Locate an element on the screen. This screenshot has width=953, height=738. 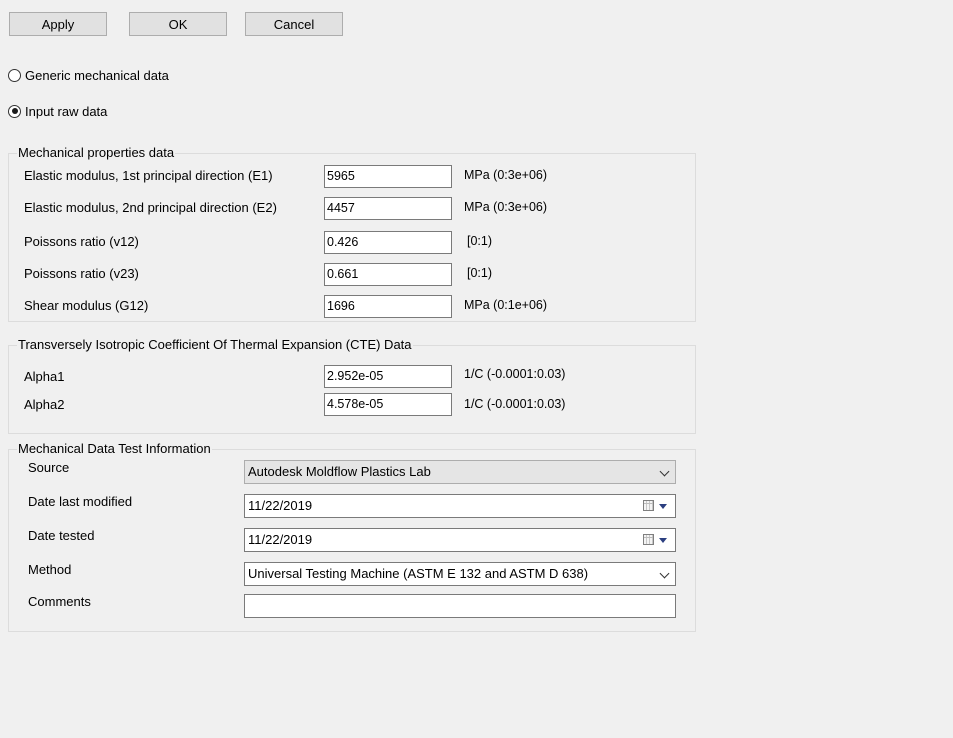
date-tested-picker: 11/22/2019 is located at coordinates (460, 540).